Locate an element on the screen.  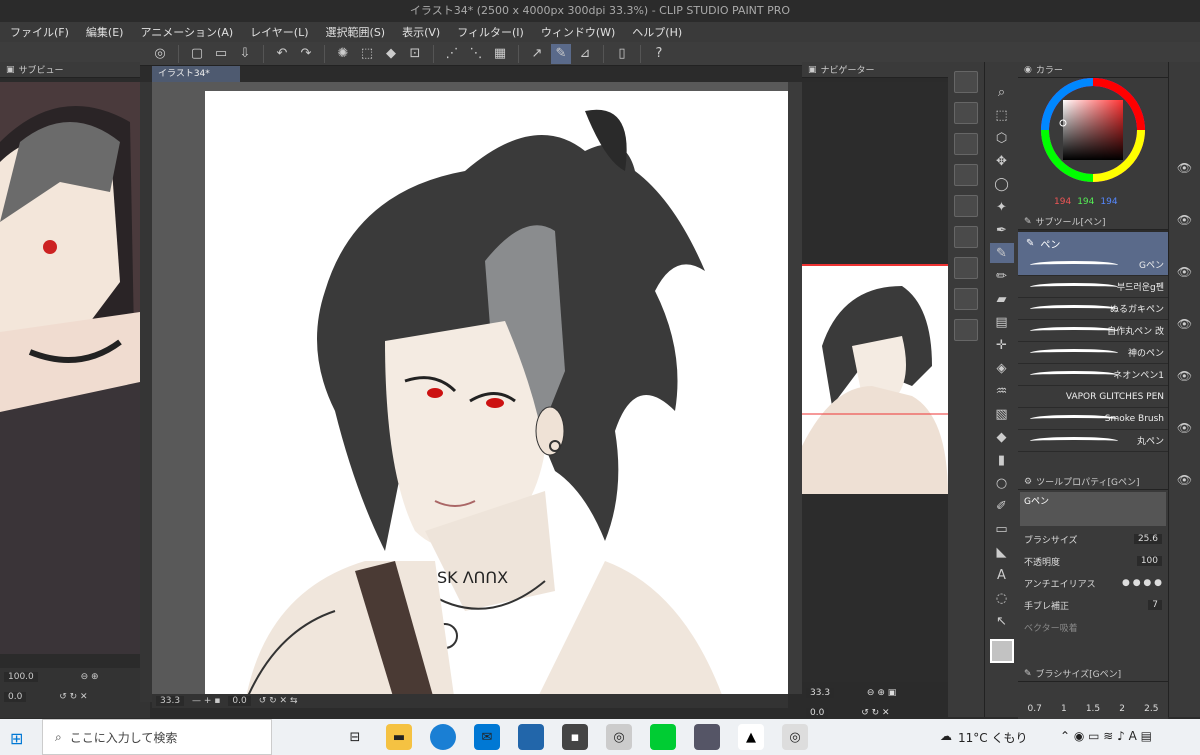
brush-size-preset: 1.5 is located at coordinates (1093, 709).